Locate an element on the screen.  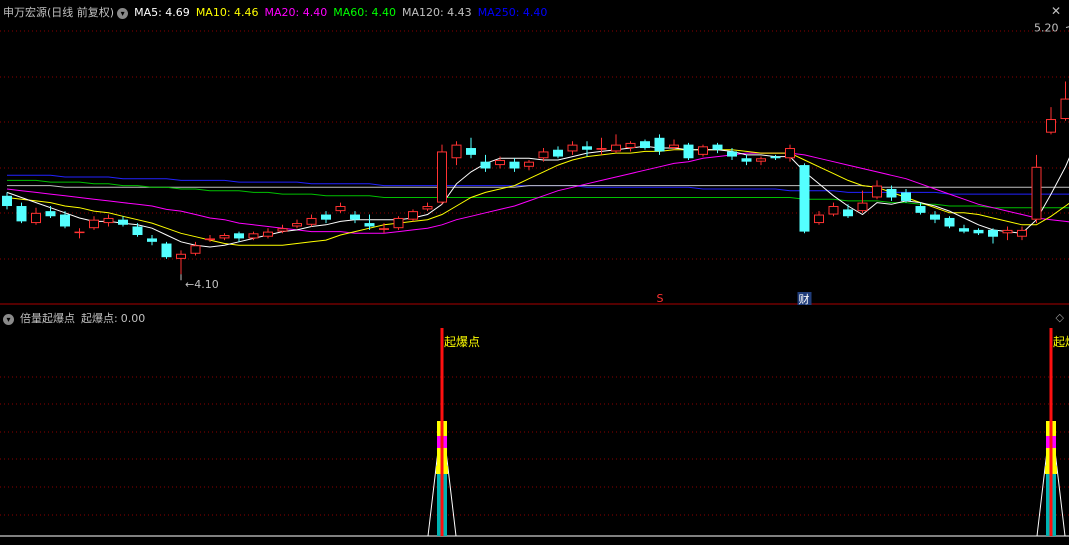
low-price-label: ←4.10 is located at coordinates (202, 284).